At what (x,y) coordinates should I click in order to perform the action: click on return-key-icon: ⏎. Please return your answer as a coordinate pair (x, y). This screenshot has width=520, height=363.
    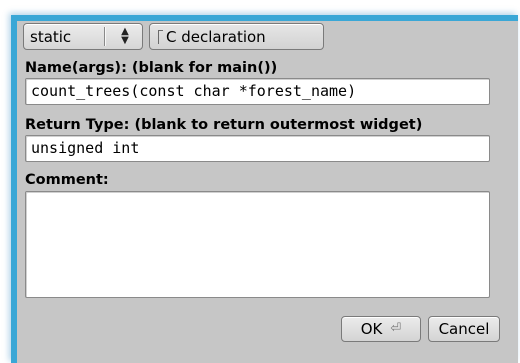
    Looking at the image, I should click on (396, 328).